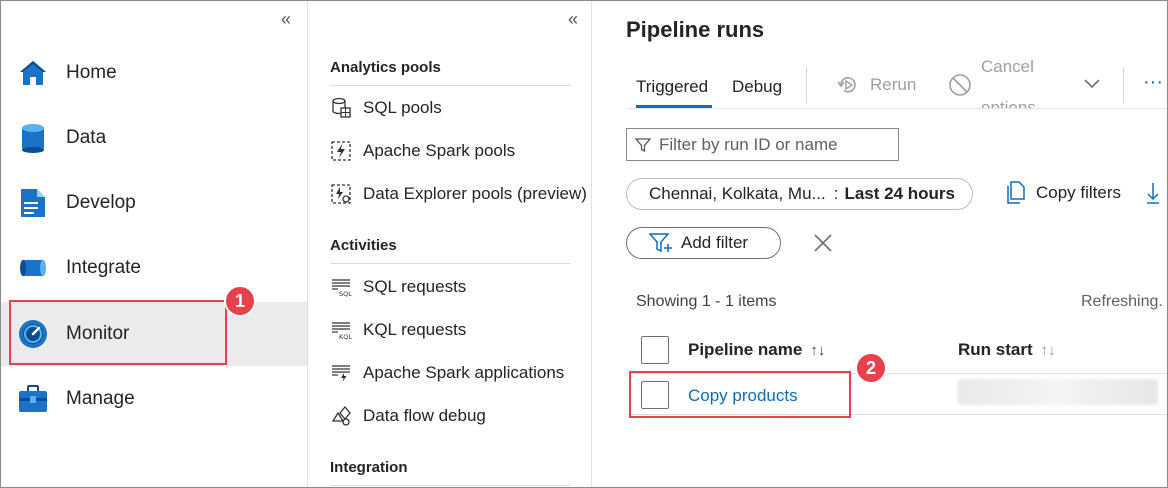  I want to click on nav-item-data: Data, so click(154, 138).